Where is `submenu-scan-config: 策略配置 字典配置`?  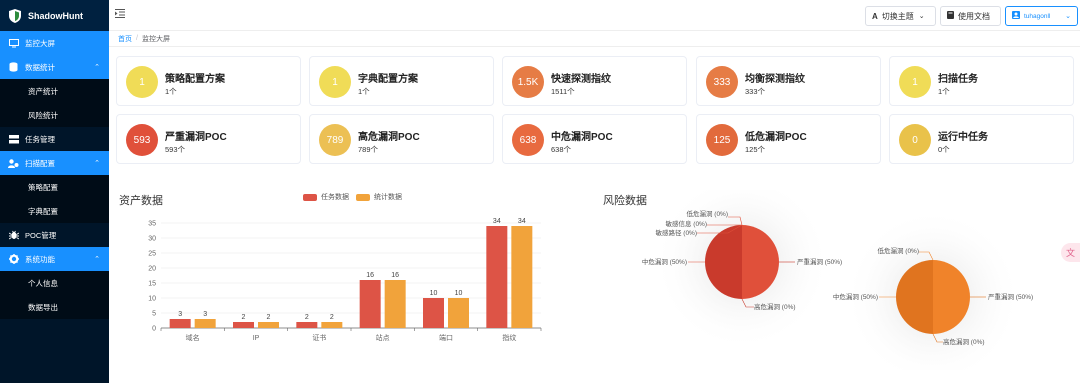
submenu-scan-config: 策略配置 字典配置 is located at coordinates (54, 199).